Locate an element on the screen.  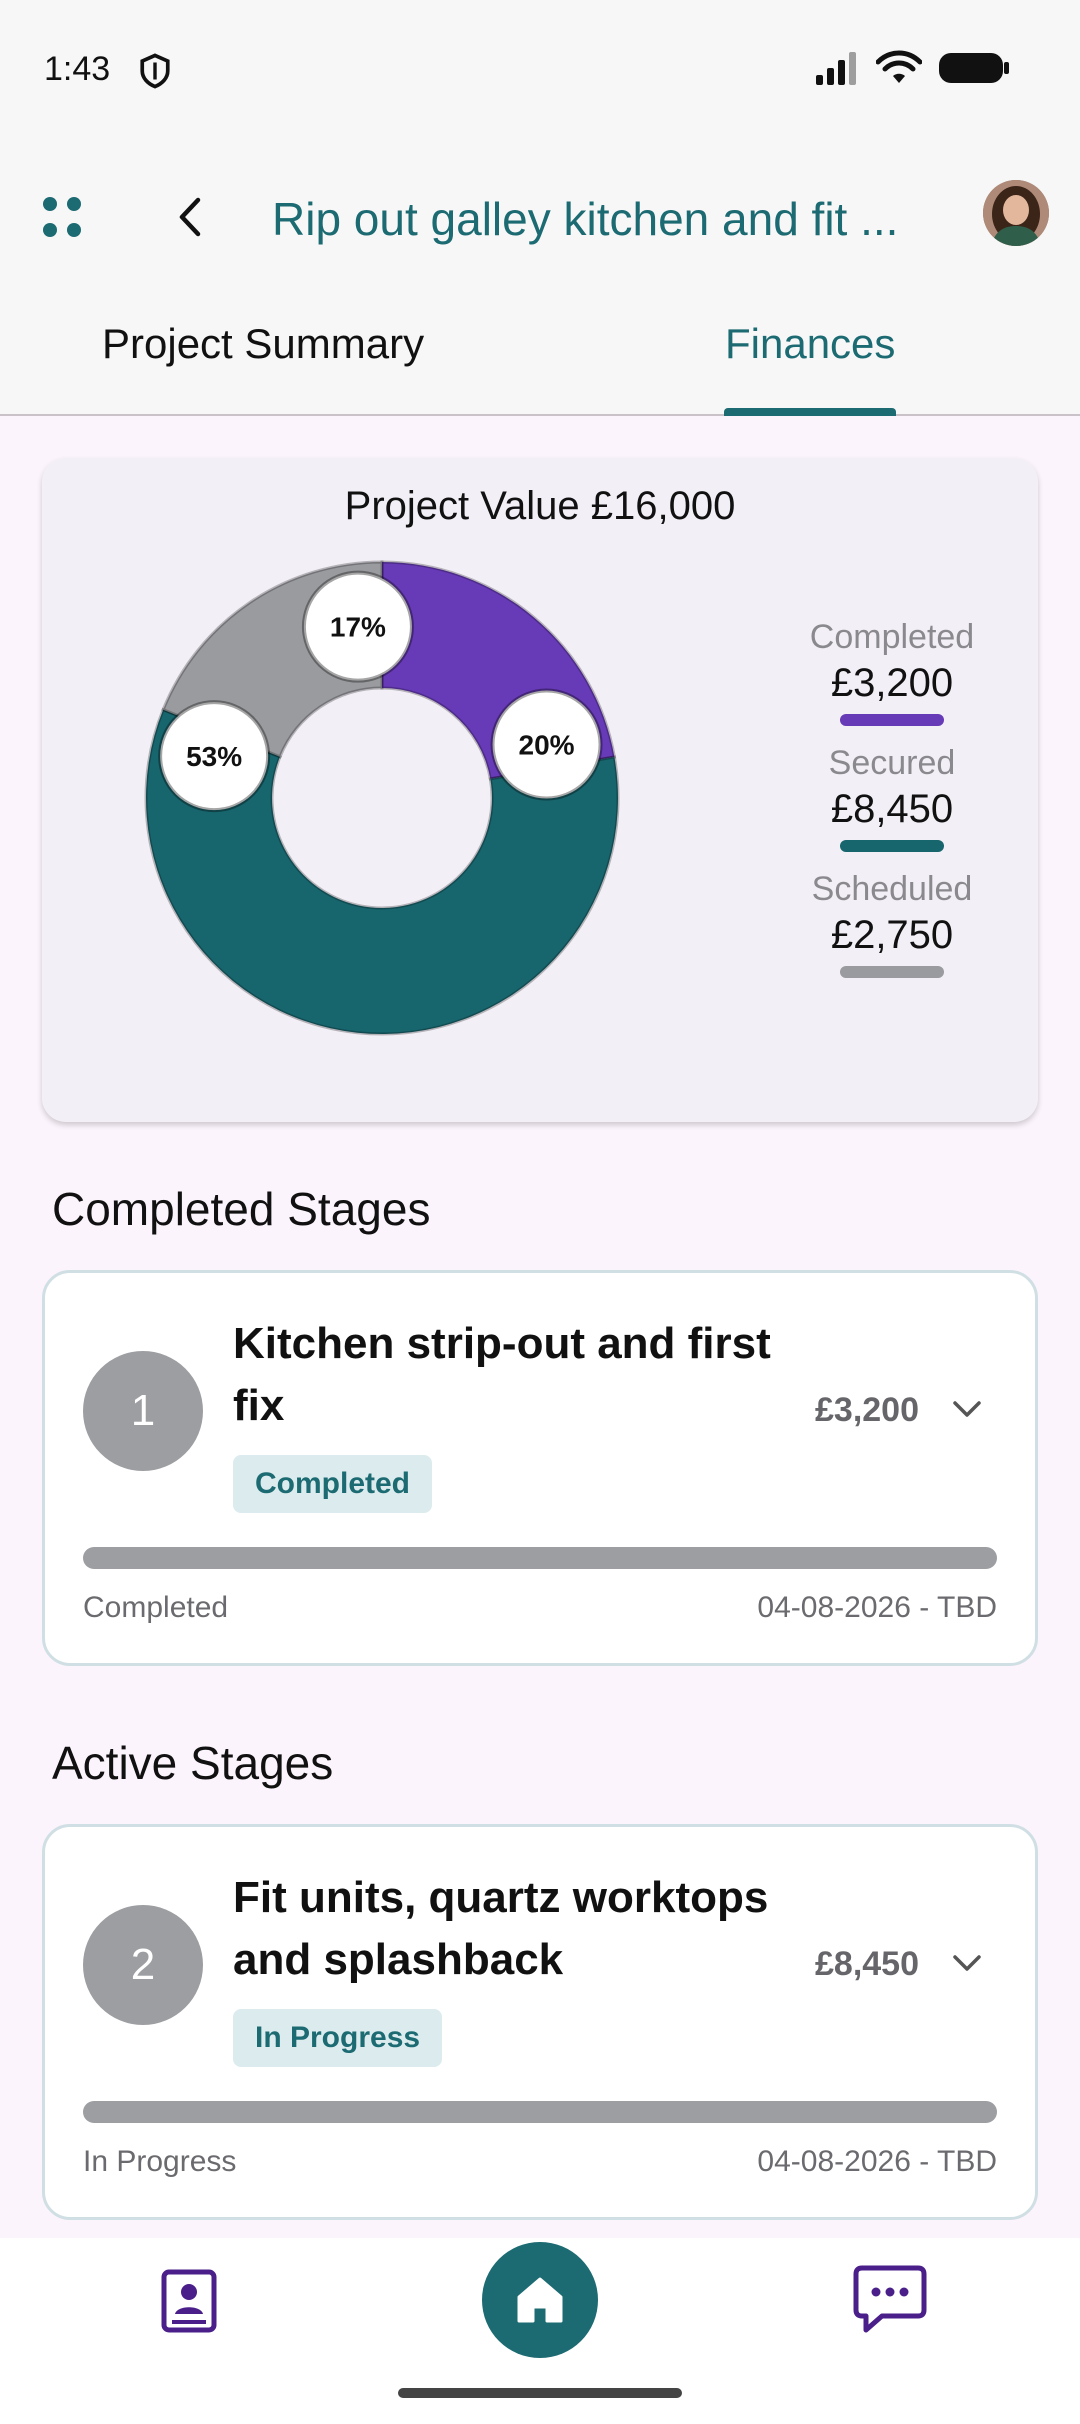
home-button is located at coordinates (540, 2300).